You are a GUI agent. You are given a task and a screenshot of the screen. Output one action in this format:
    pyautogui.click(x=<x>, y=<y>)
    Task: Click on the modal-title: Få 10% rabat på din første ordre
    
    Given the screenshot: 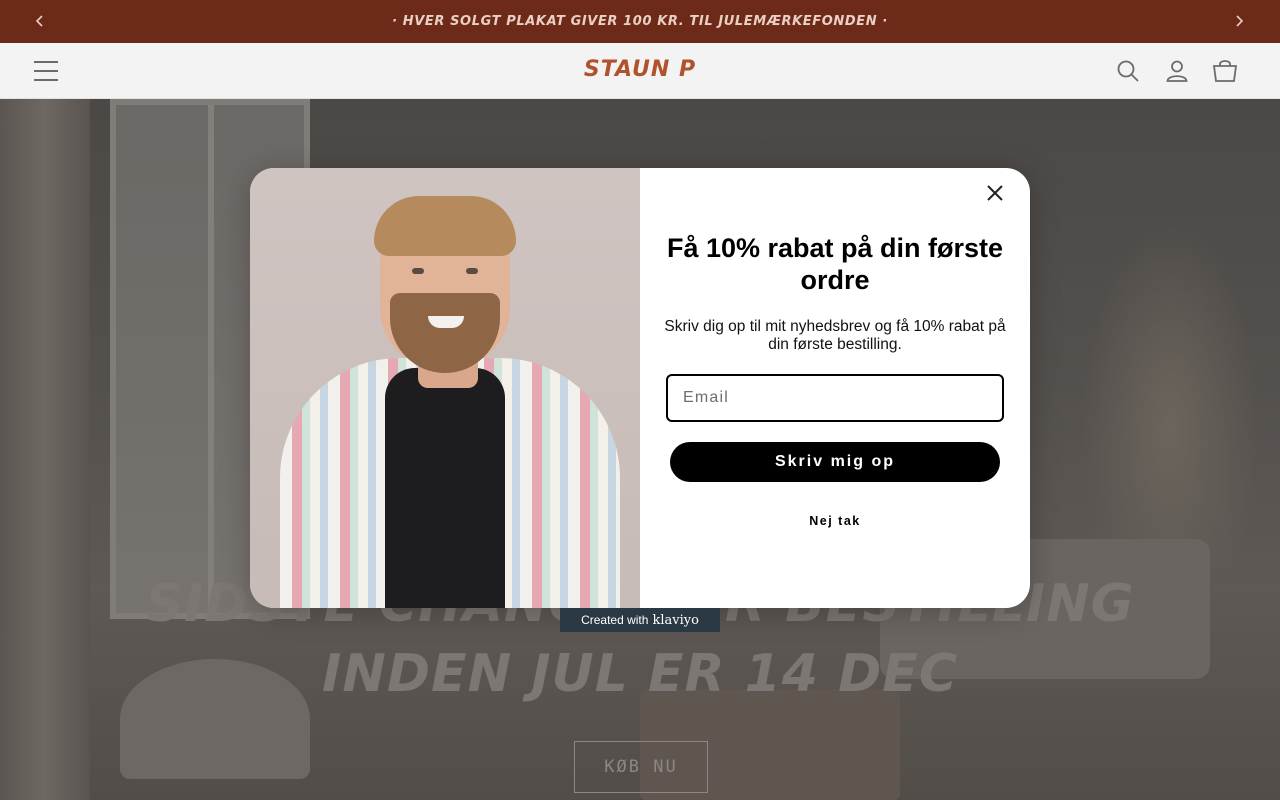 What is the action you would take?
    pyautogui.click(x=835, y=264)
    